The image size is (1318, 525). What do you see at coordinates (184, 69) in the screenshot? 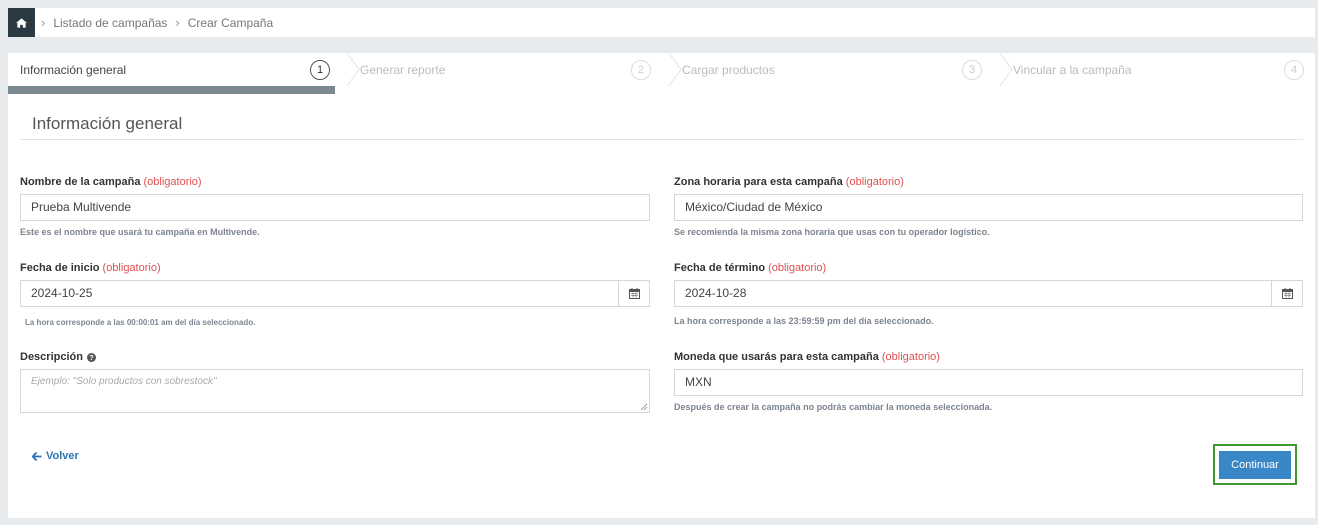
I see `step-general-info: Información general 1` at bounding box center [184, 69].